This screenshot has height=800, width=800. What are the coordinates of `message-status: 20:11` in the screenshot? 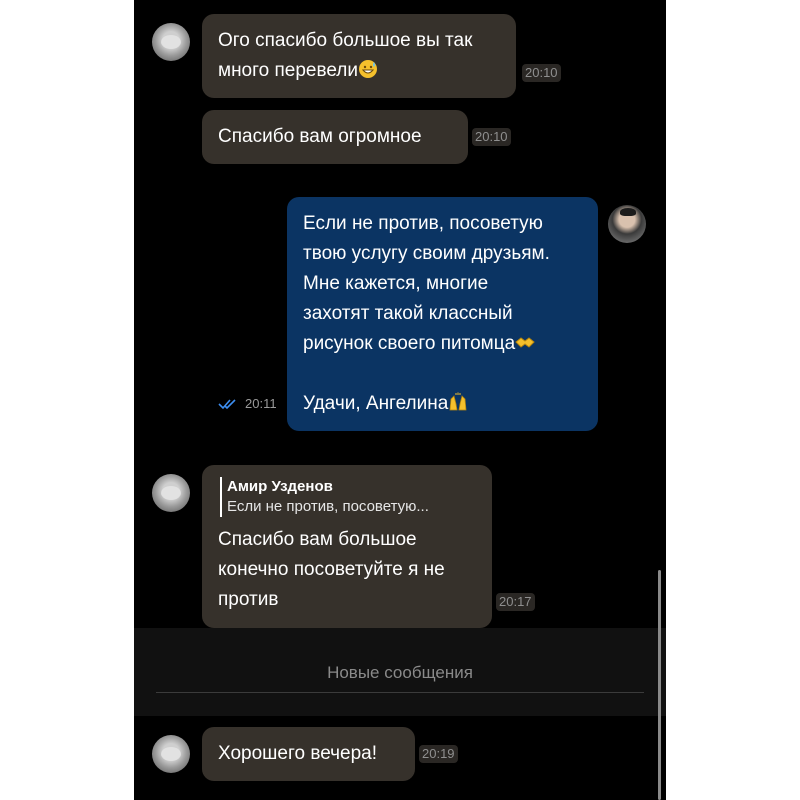 It's located at (249, 404).